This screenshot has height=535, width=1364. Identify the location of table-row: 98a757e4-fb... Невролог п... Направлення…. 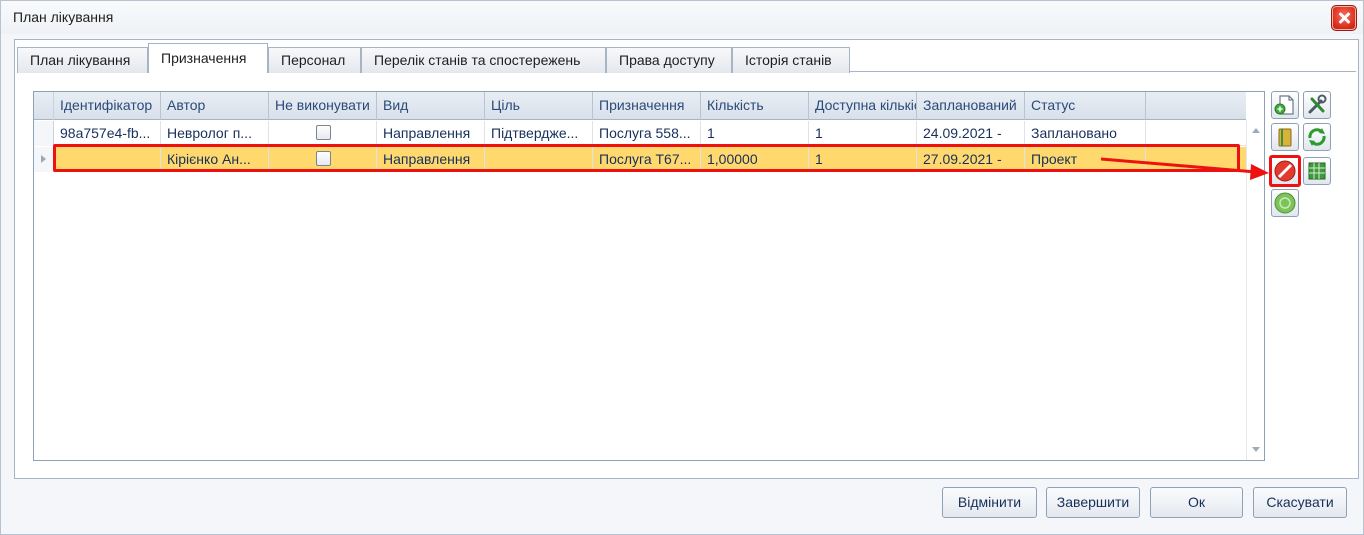
(640, 133).